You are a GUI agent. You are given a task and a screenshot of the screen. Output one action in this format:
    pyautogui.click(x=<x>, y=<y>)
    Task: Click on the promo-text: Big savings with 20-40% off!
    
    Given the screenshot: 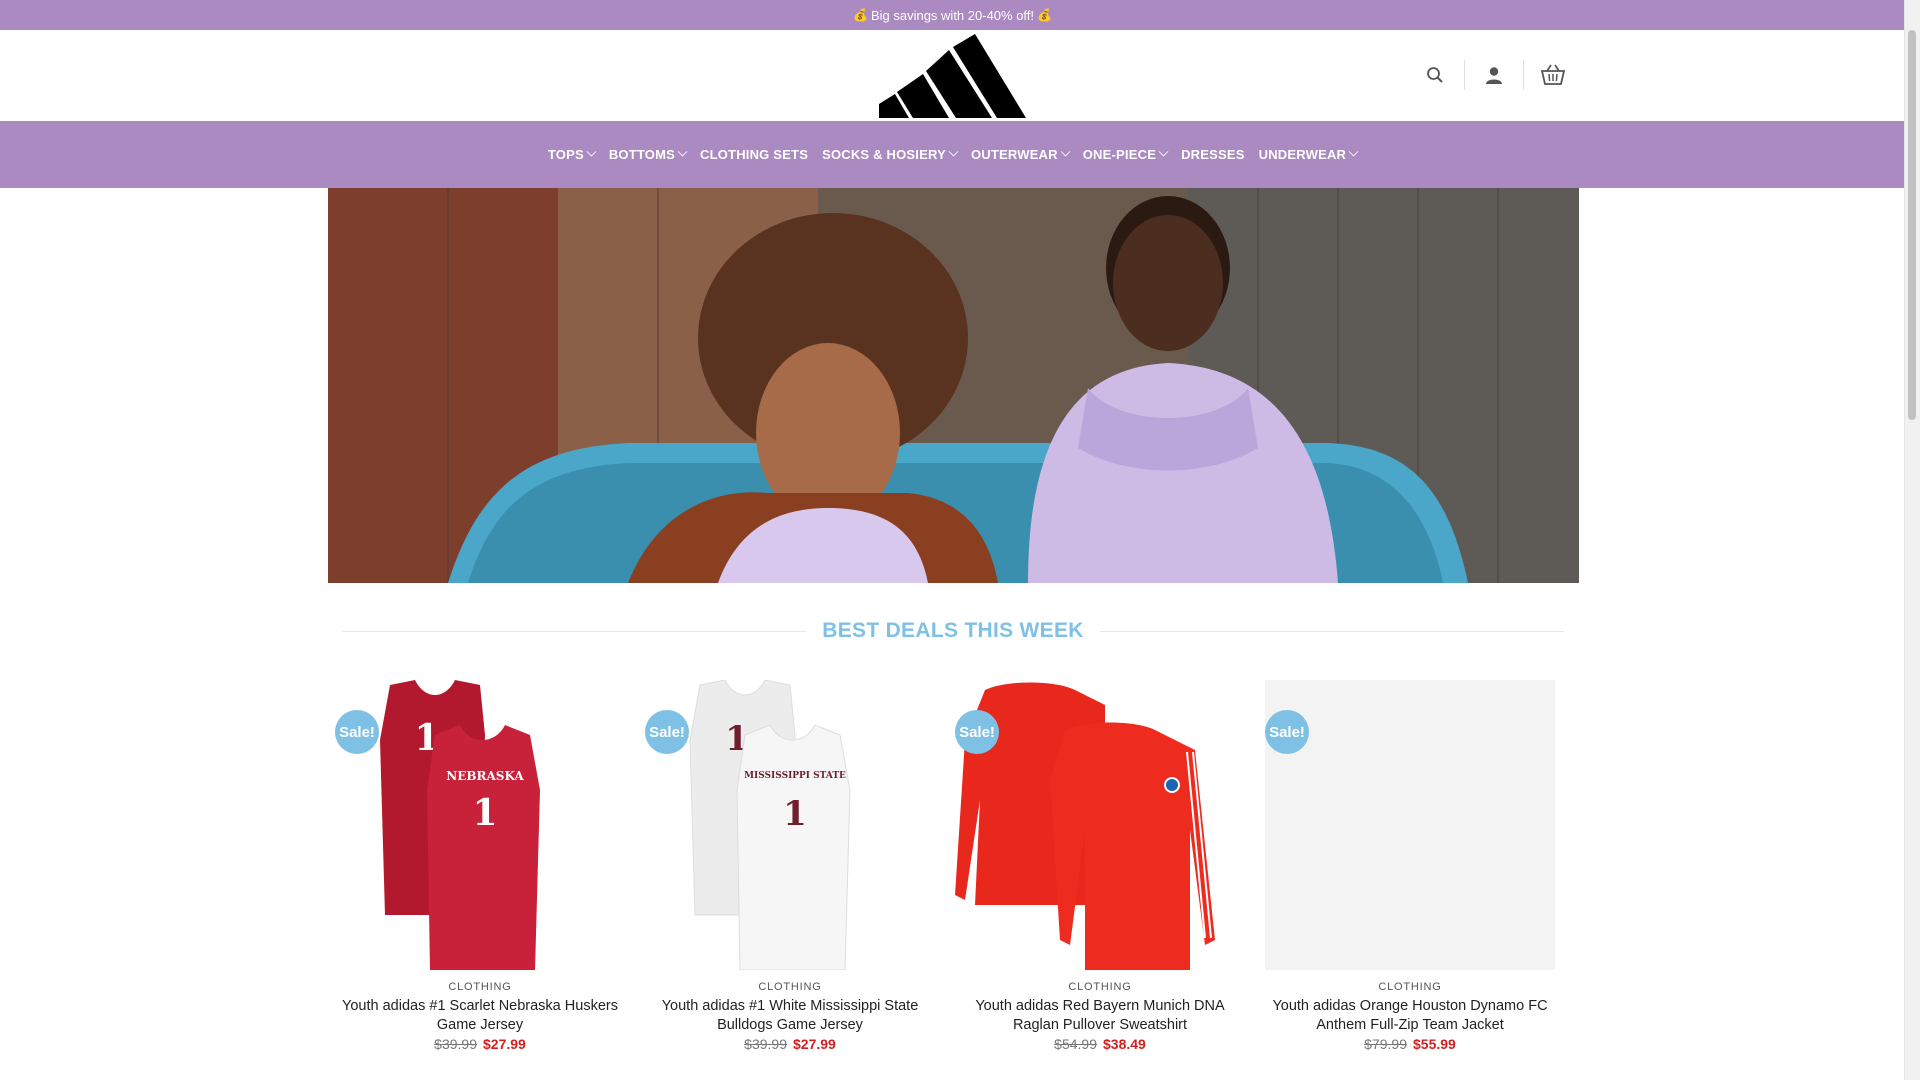 What is the action you would take?
    pyautogui.click(x=952, y=15)
    